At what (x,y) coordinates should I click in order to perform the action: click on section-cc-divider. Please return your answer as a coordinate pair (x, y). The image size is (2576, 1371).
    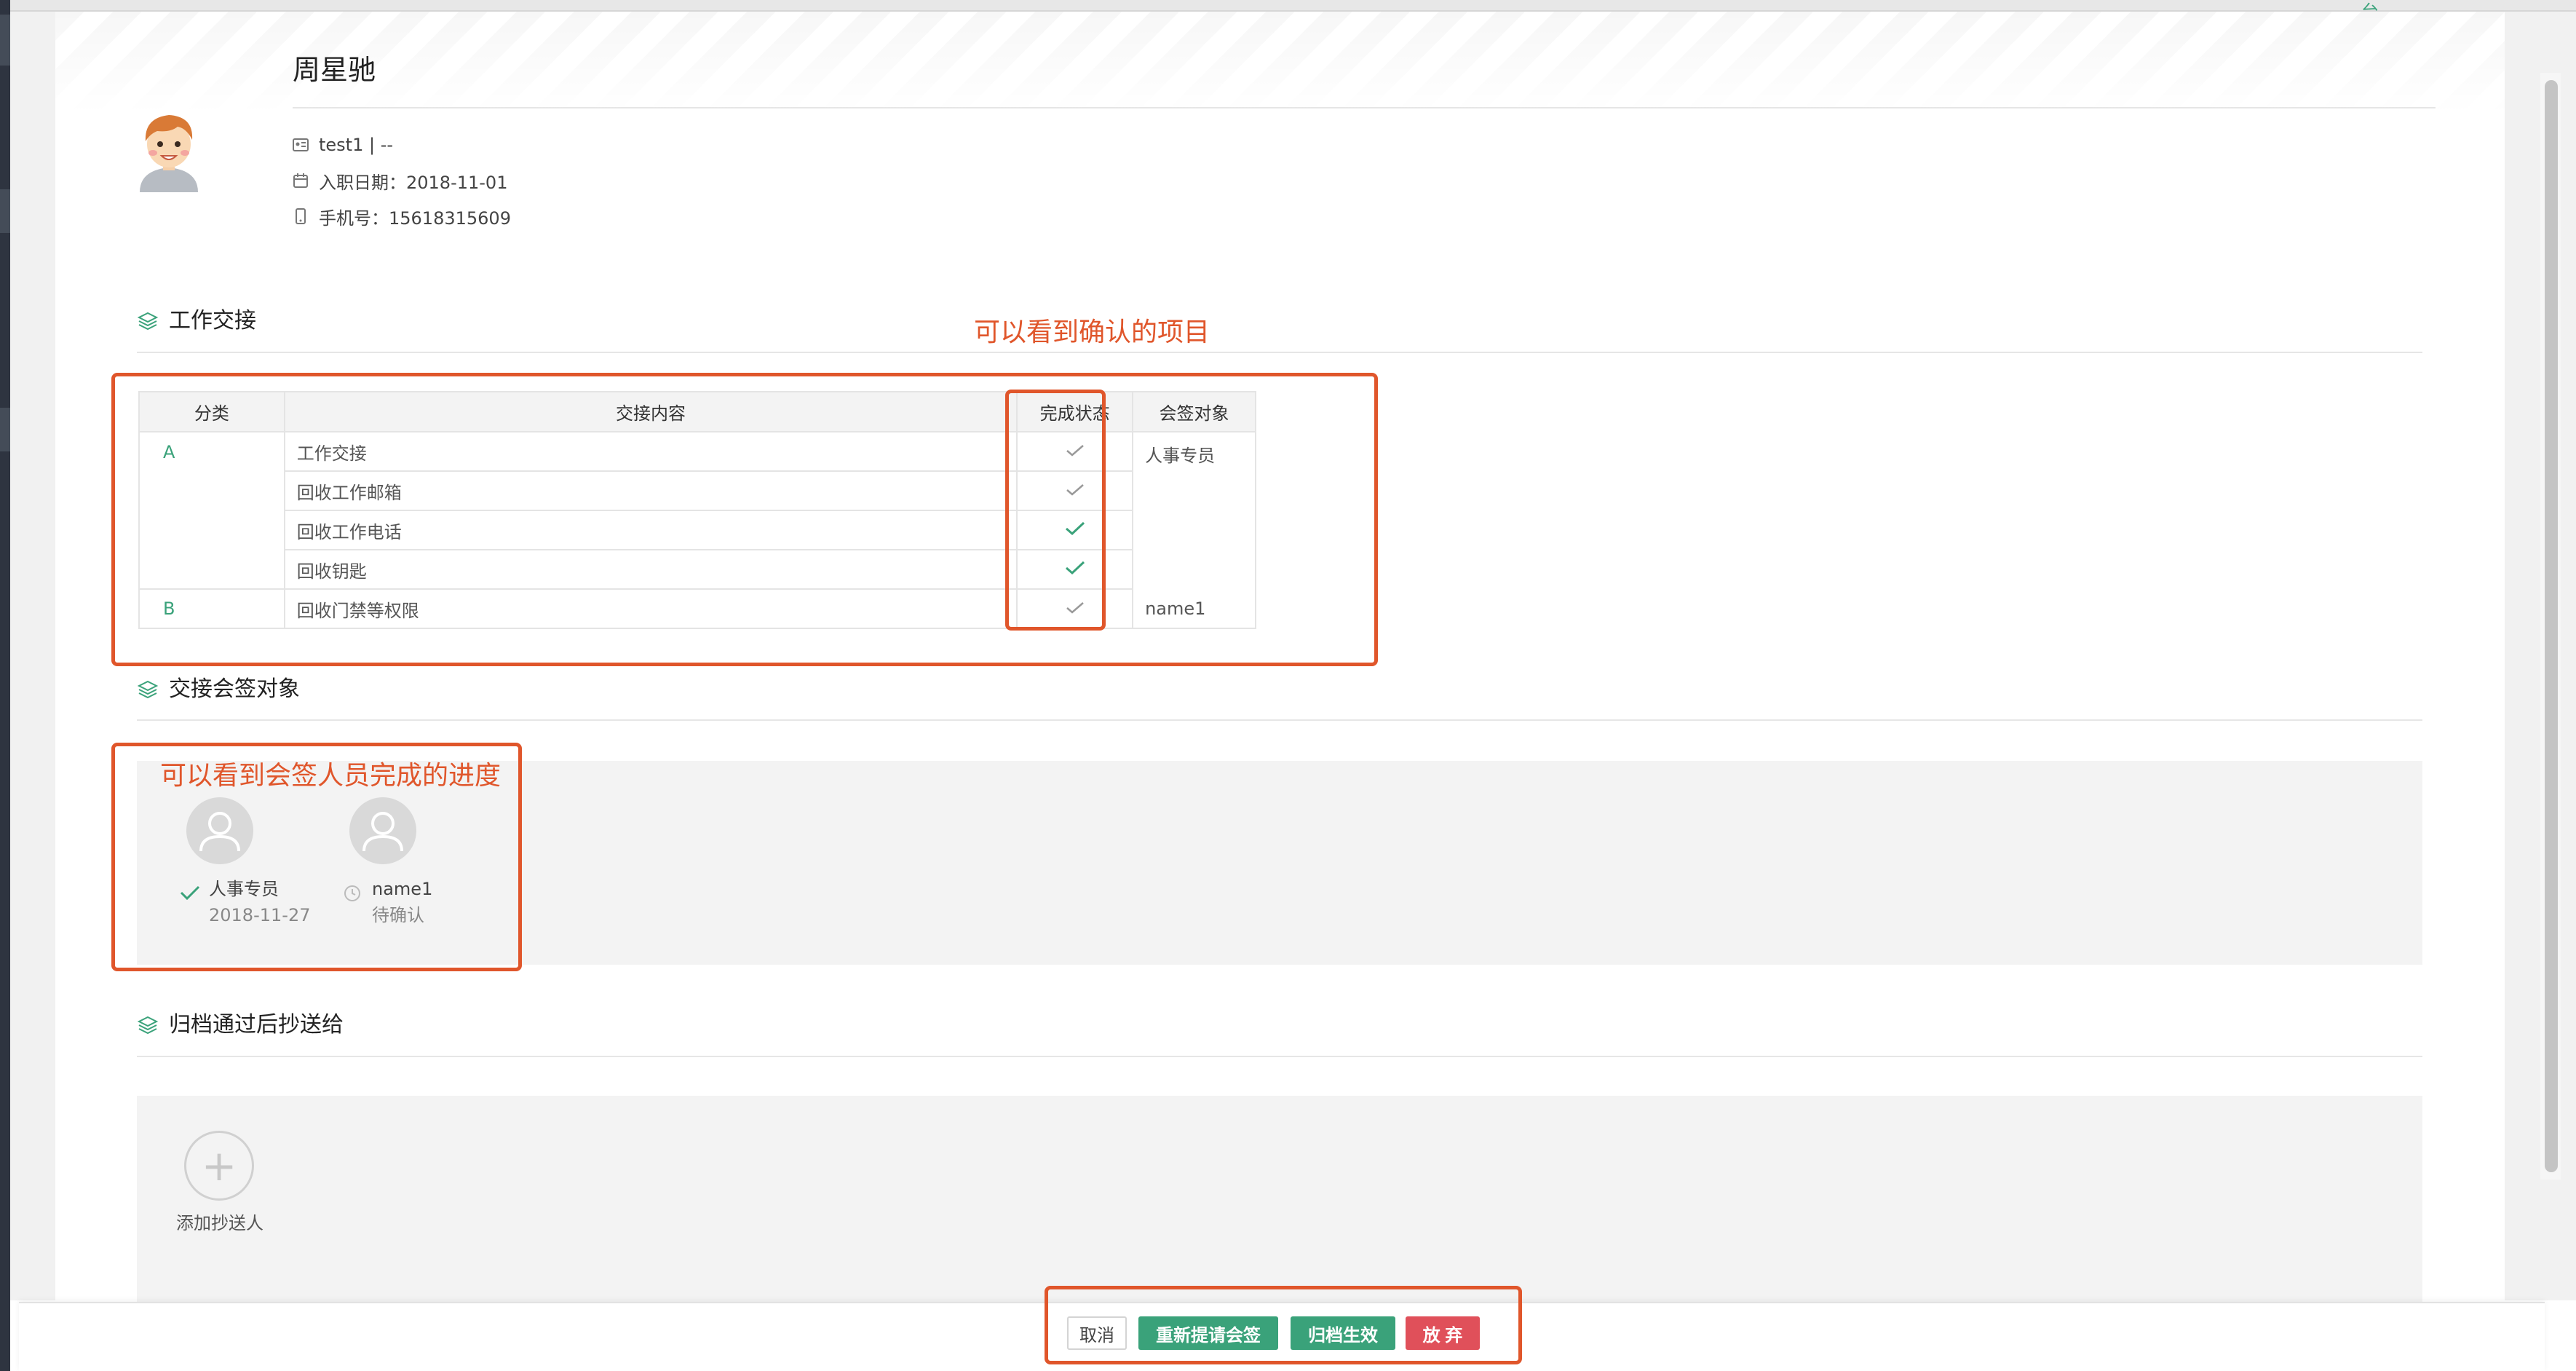
    Looking at the image, I should click on (1279, 1056).